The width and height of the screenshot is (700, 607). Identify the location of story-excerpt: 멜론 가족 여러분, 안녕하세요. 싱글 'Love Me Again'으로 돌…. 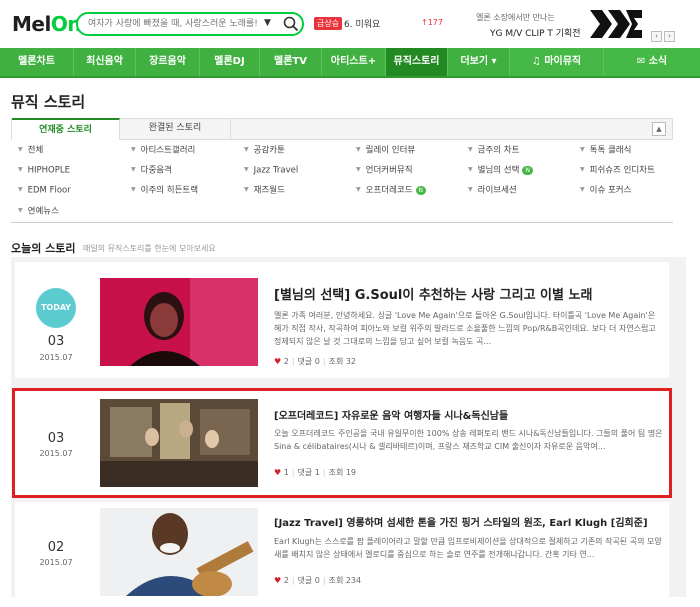
(469, 328).